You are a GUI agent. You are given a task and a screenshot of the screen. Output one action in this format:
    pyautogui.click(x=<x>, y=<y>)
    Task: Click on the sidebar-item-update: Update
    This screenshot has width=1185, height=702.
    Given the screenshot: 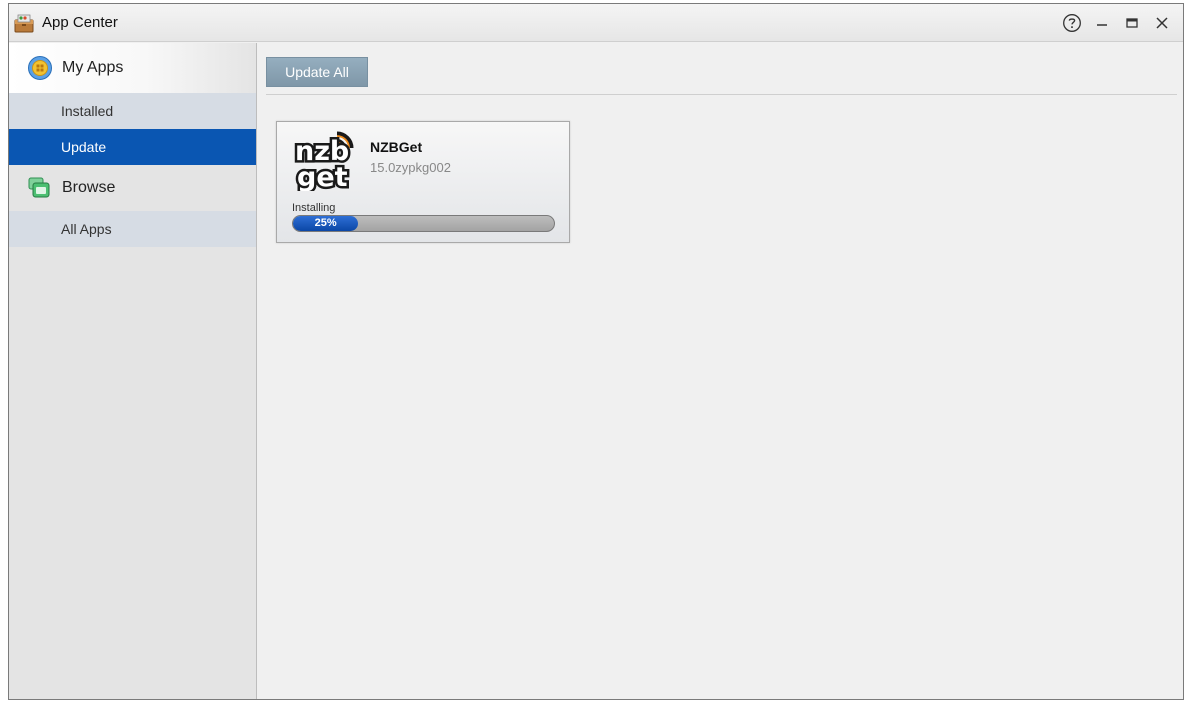 What is the action you would take?
    pyautogui.click(x=132, y=147)
    